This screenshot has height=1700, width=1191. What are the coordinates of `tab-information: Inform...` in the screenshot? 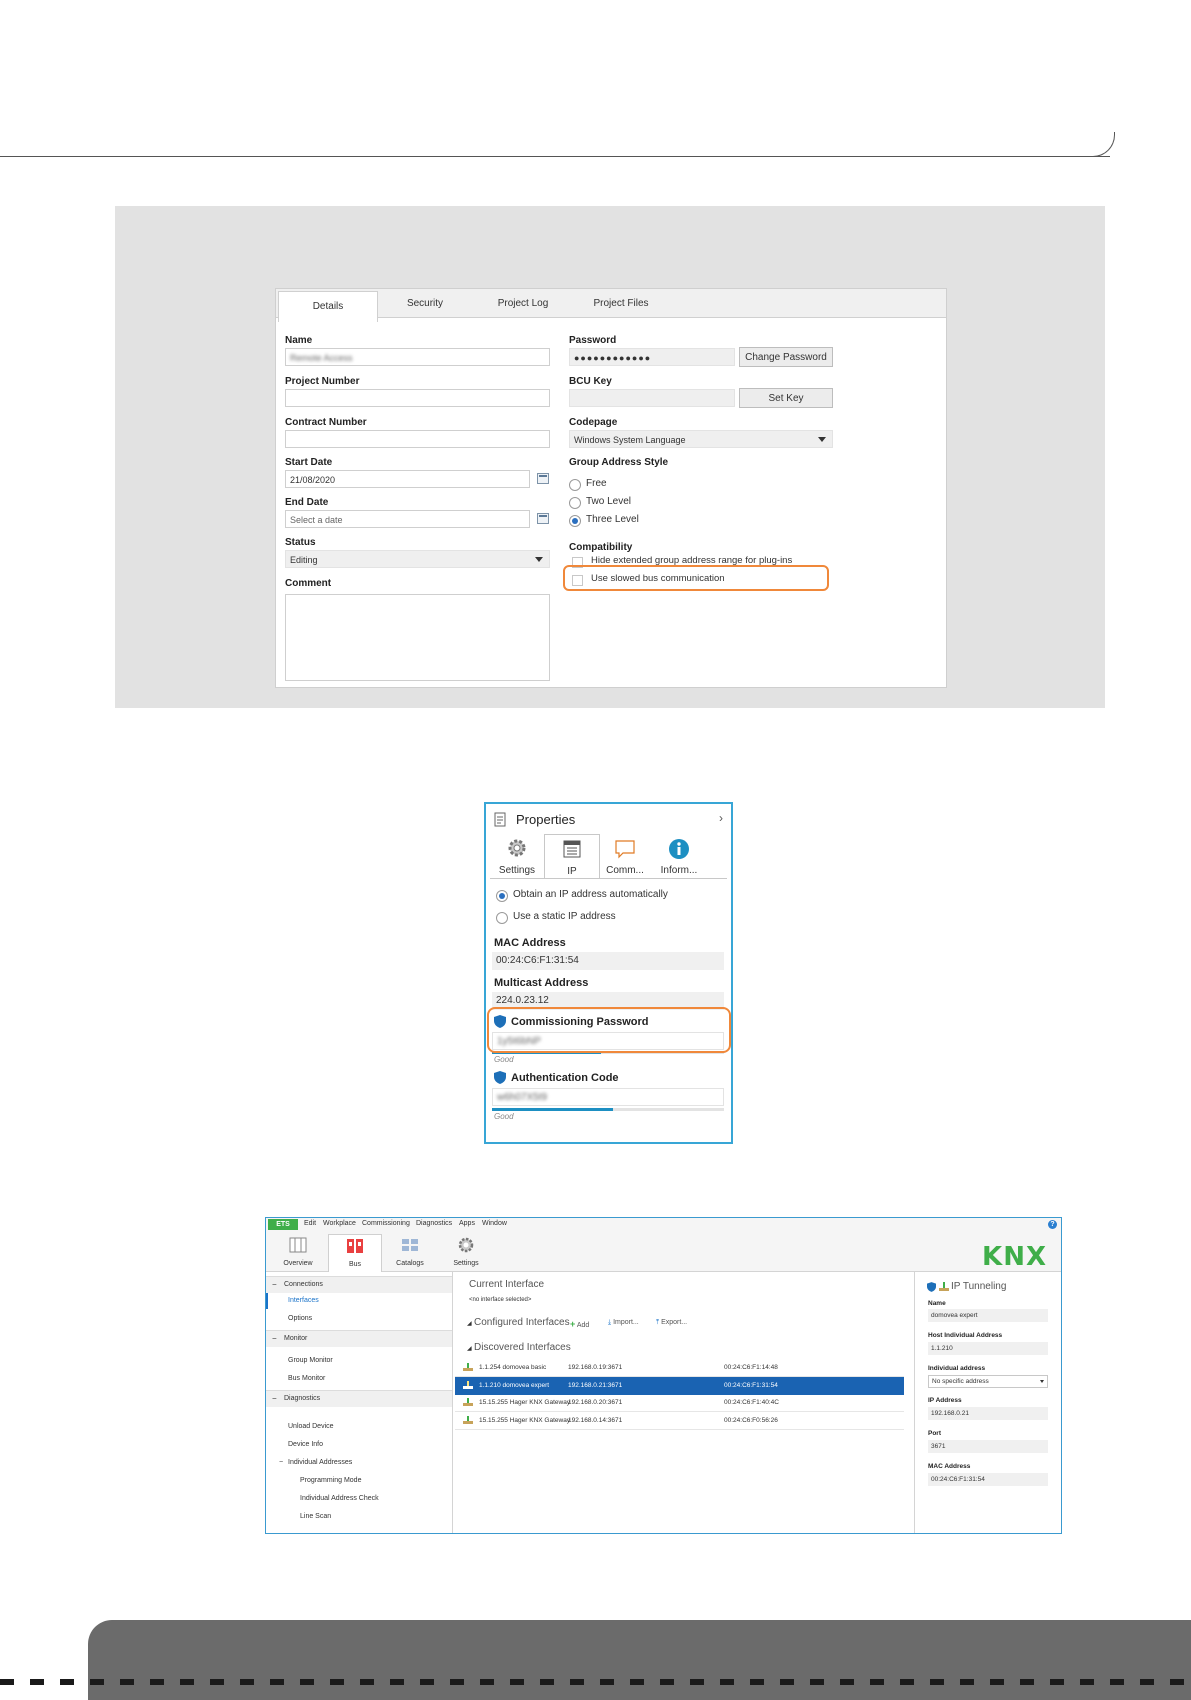 It's located at (679, 856).